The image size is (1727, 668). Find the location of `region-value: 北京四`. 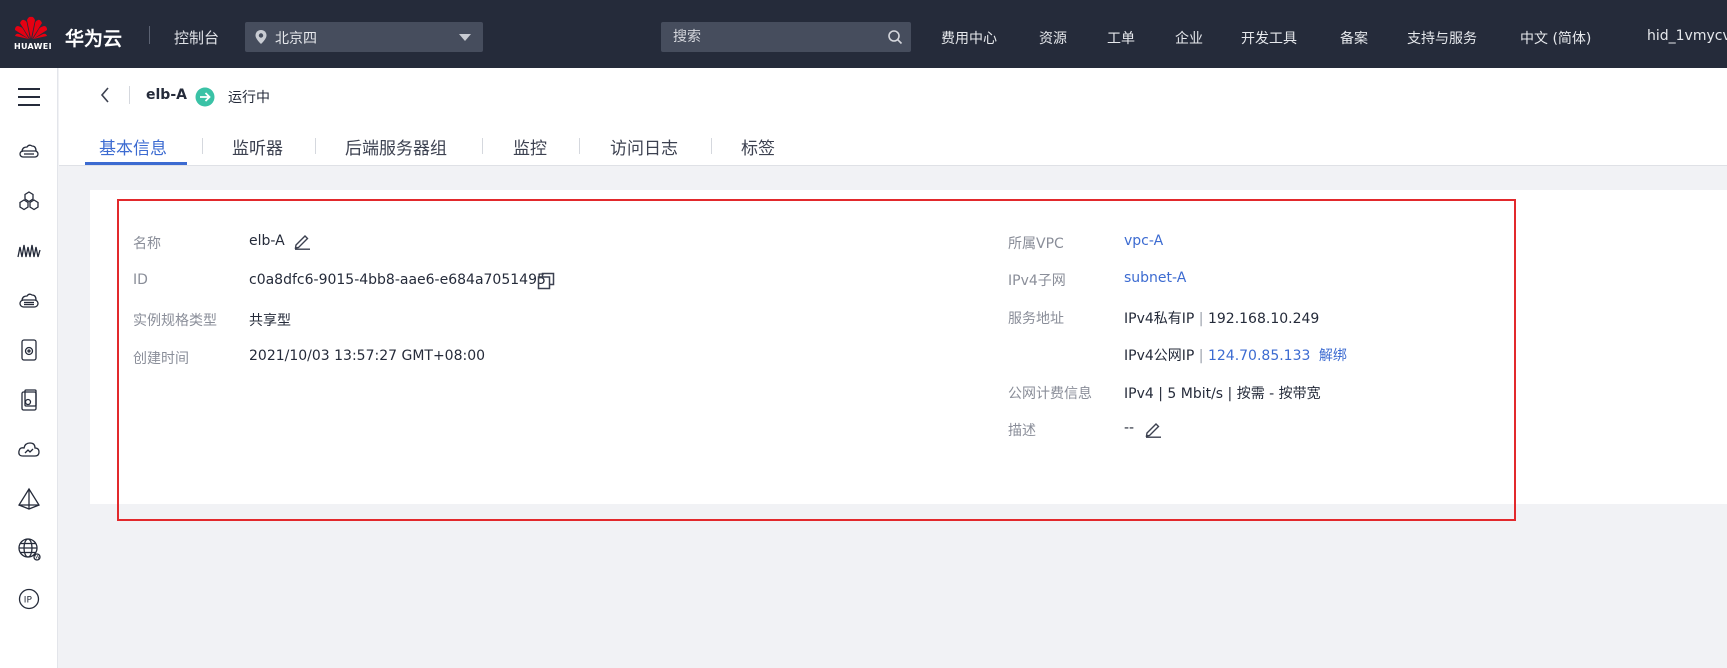

region-value: 北京四 is located at coordinates (296, 39).